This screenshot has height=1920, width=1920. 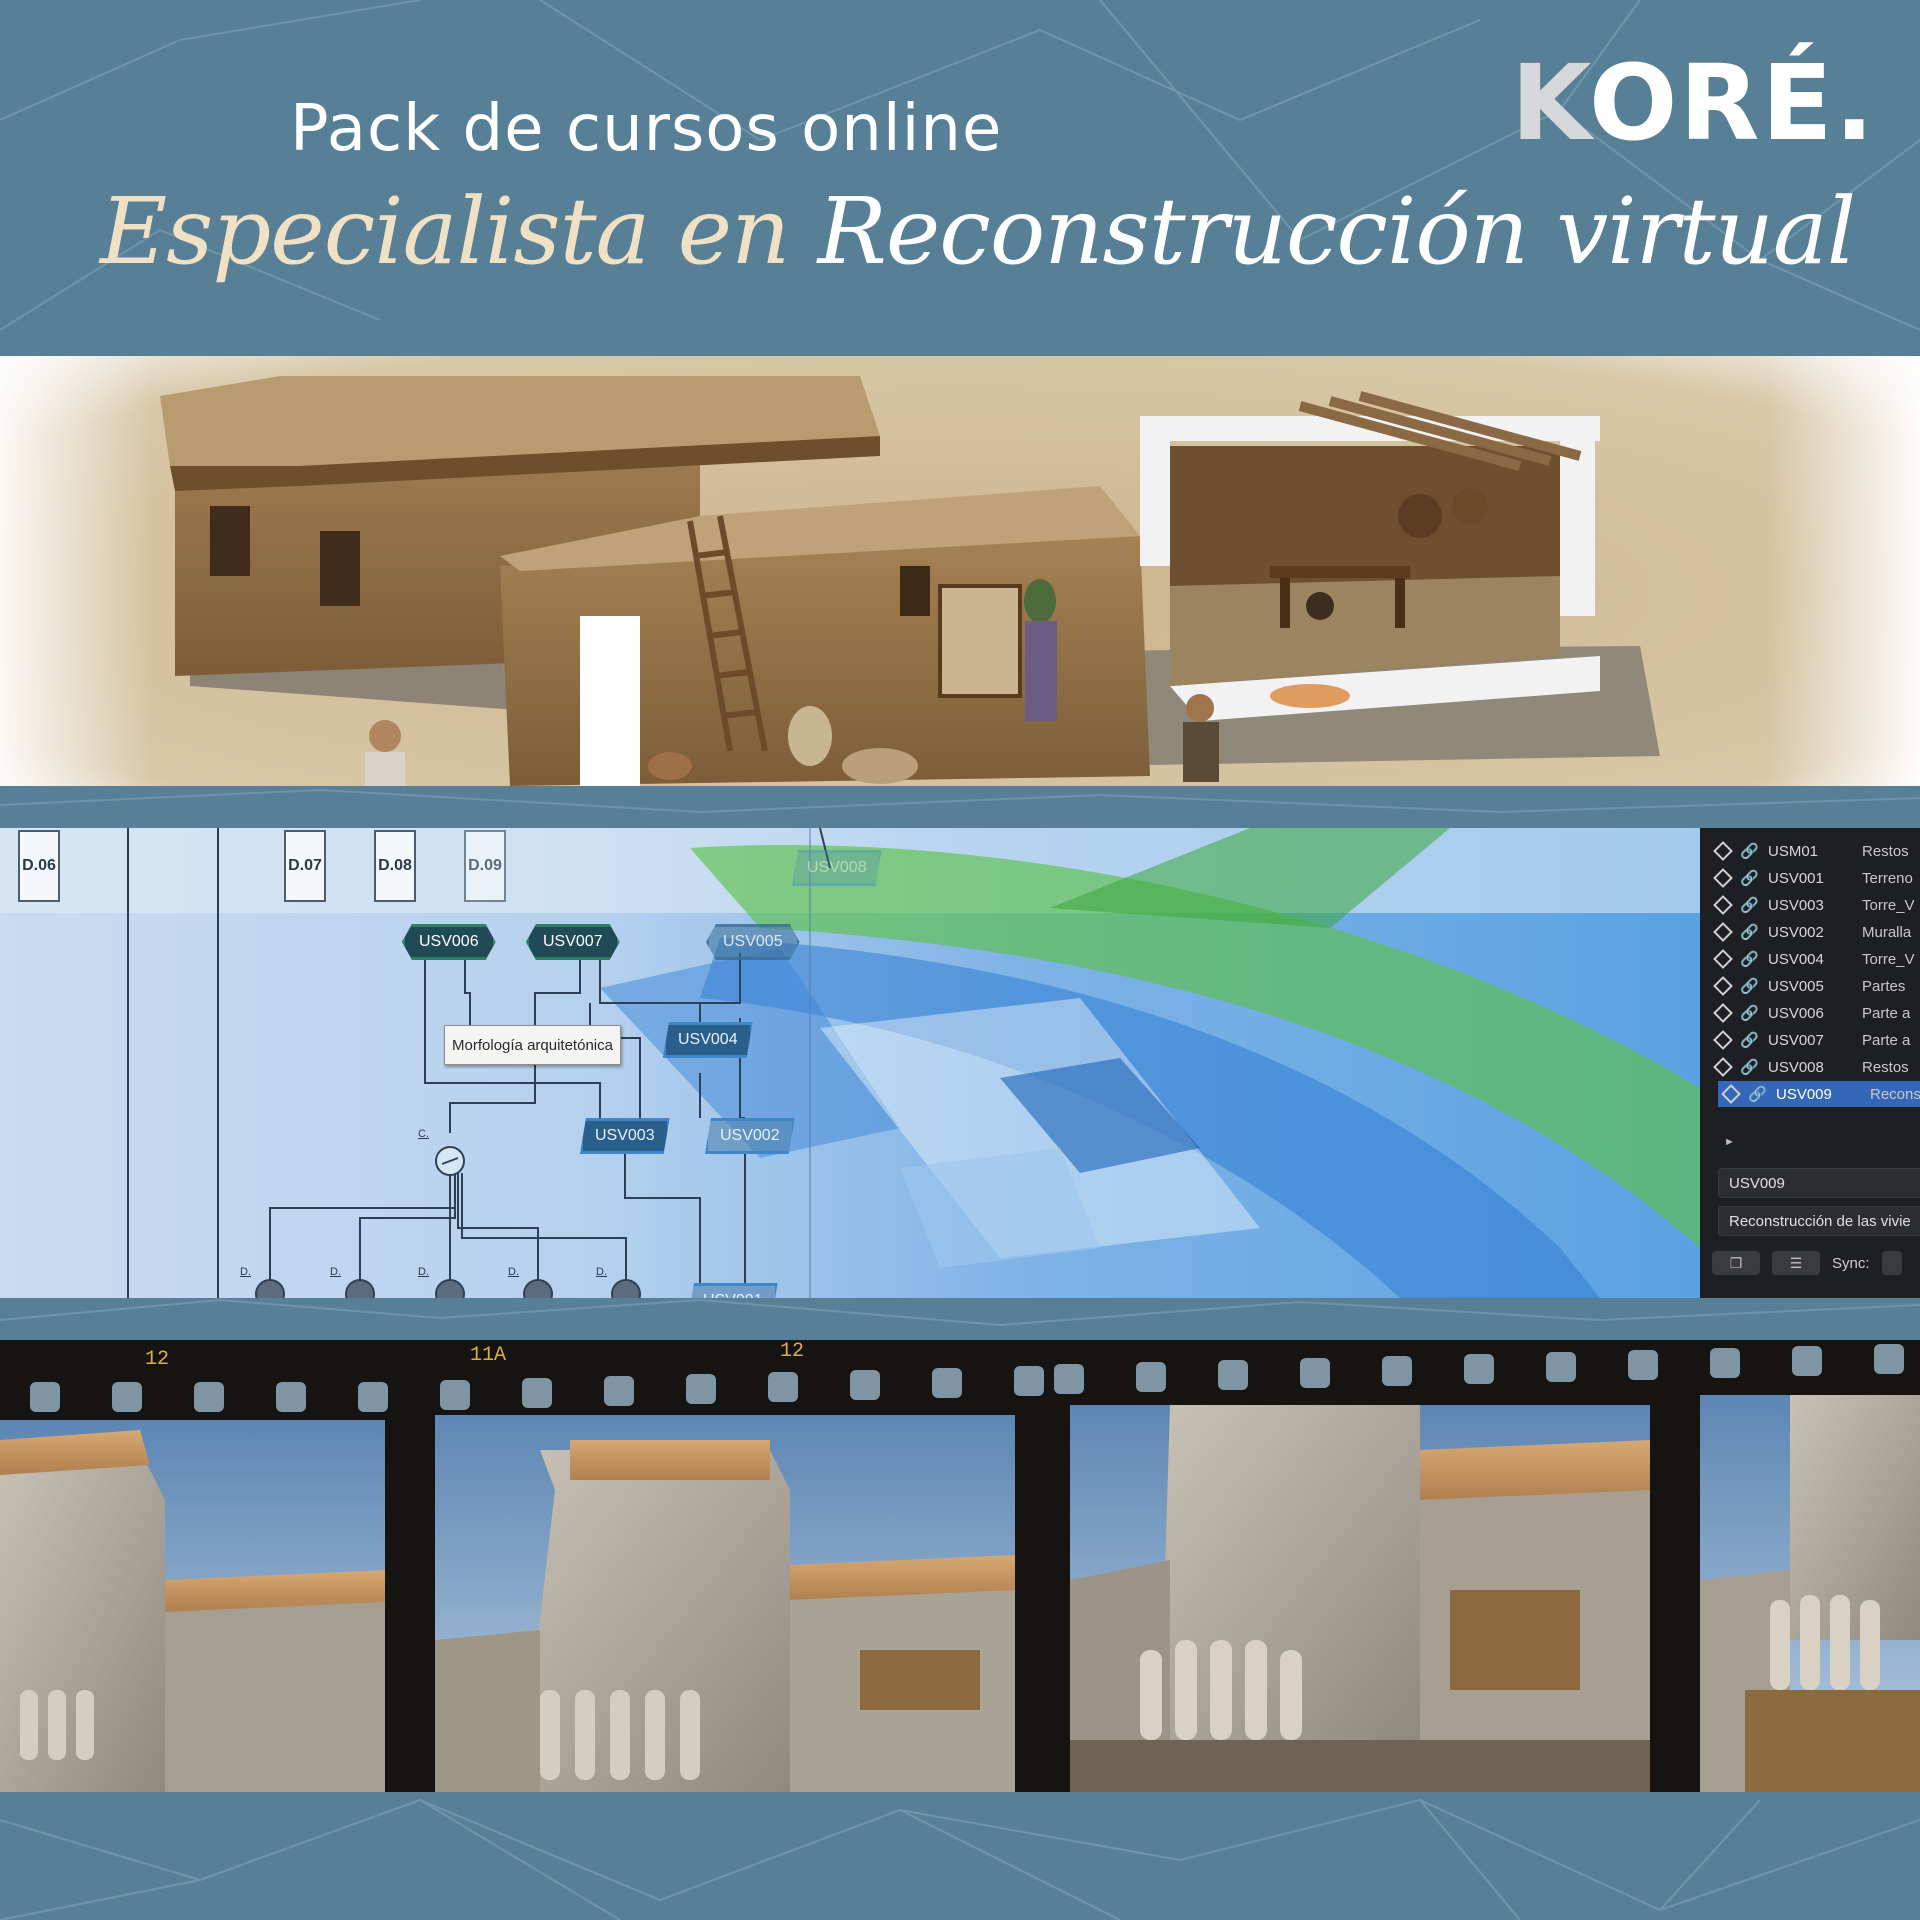 I want to click on outliner-row-name: USV001, so click(x=1796, y=878).